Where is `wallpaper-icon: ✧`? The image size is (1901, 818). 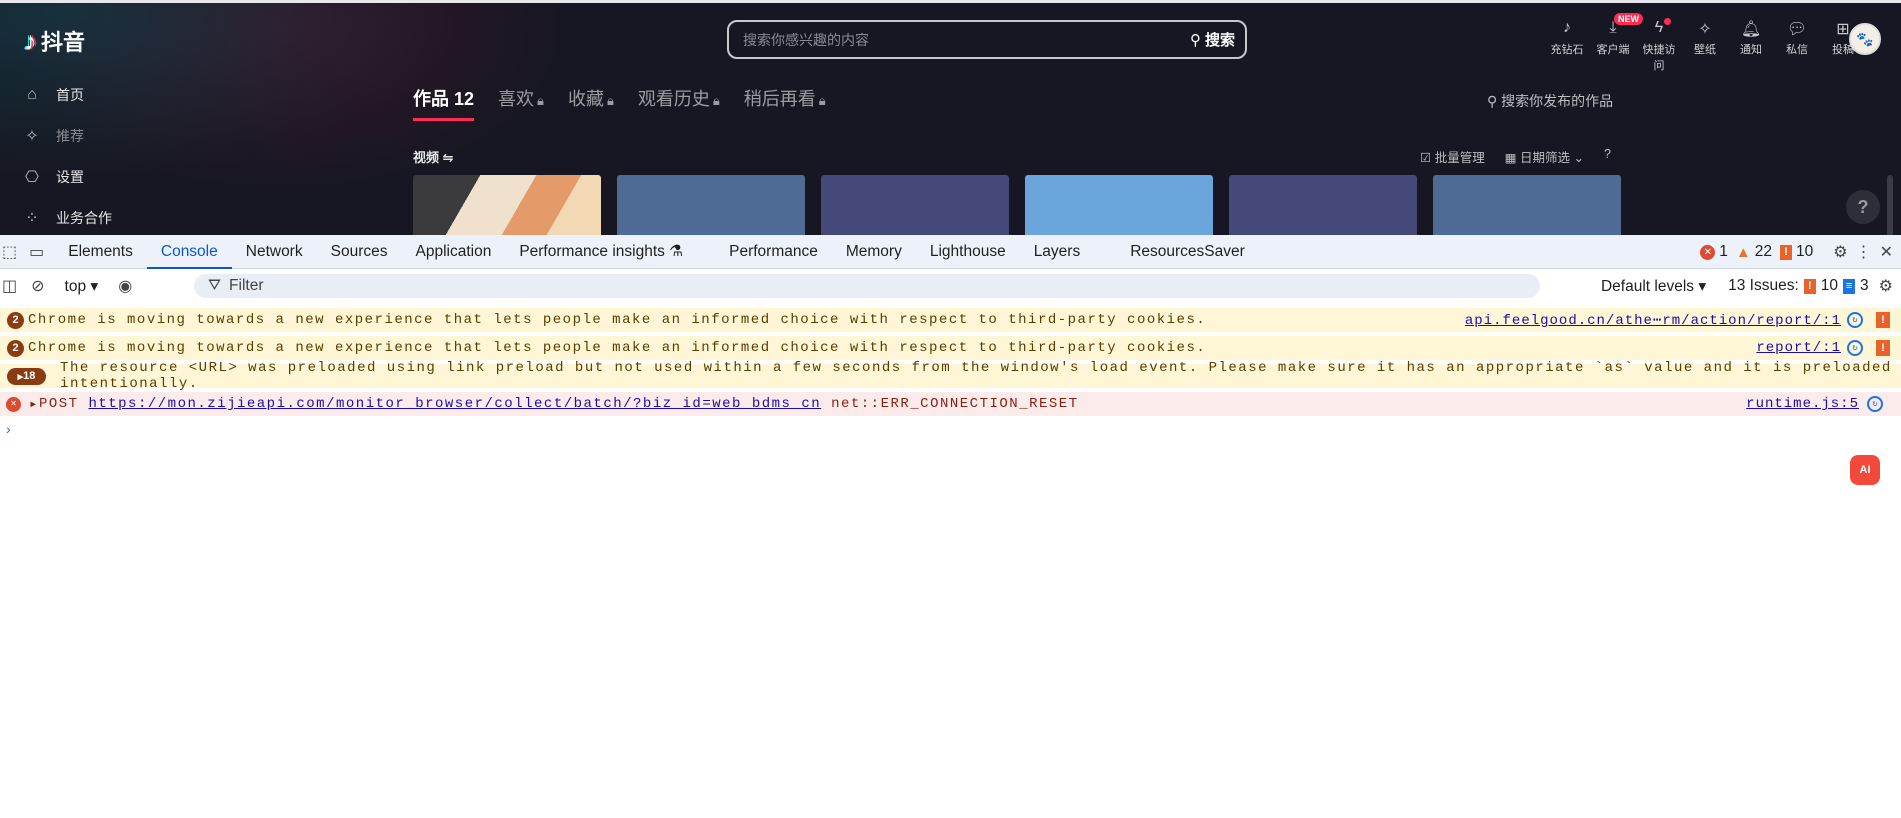 wallpaper-icon: ✧ is located at coordinates (1705, 29).